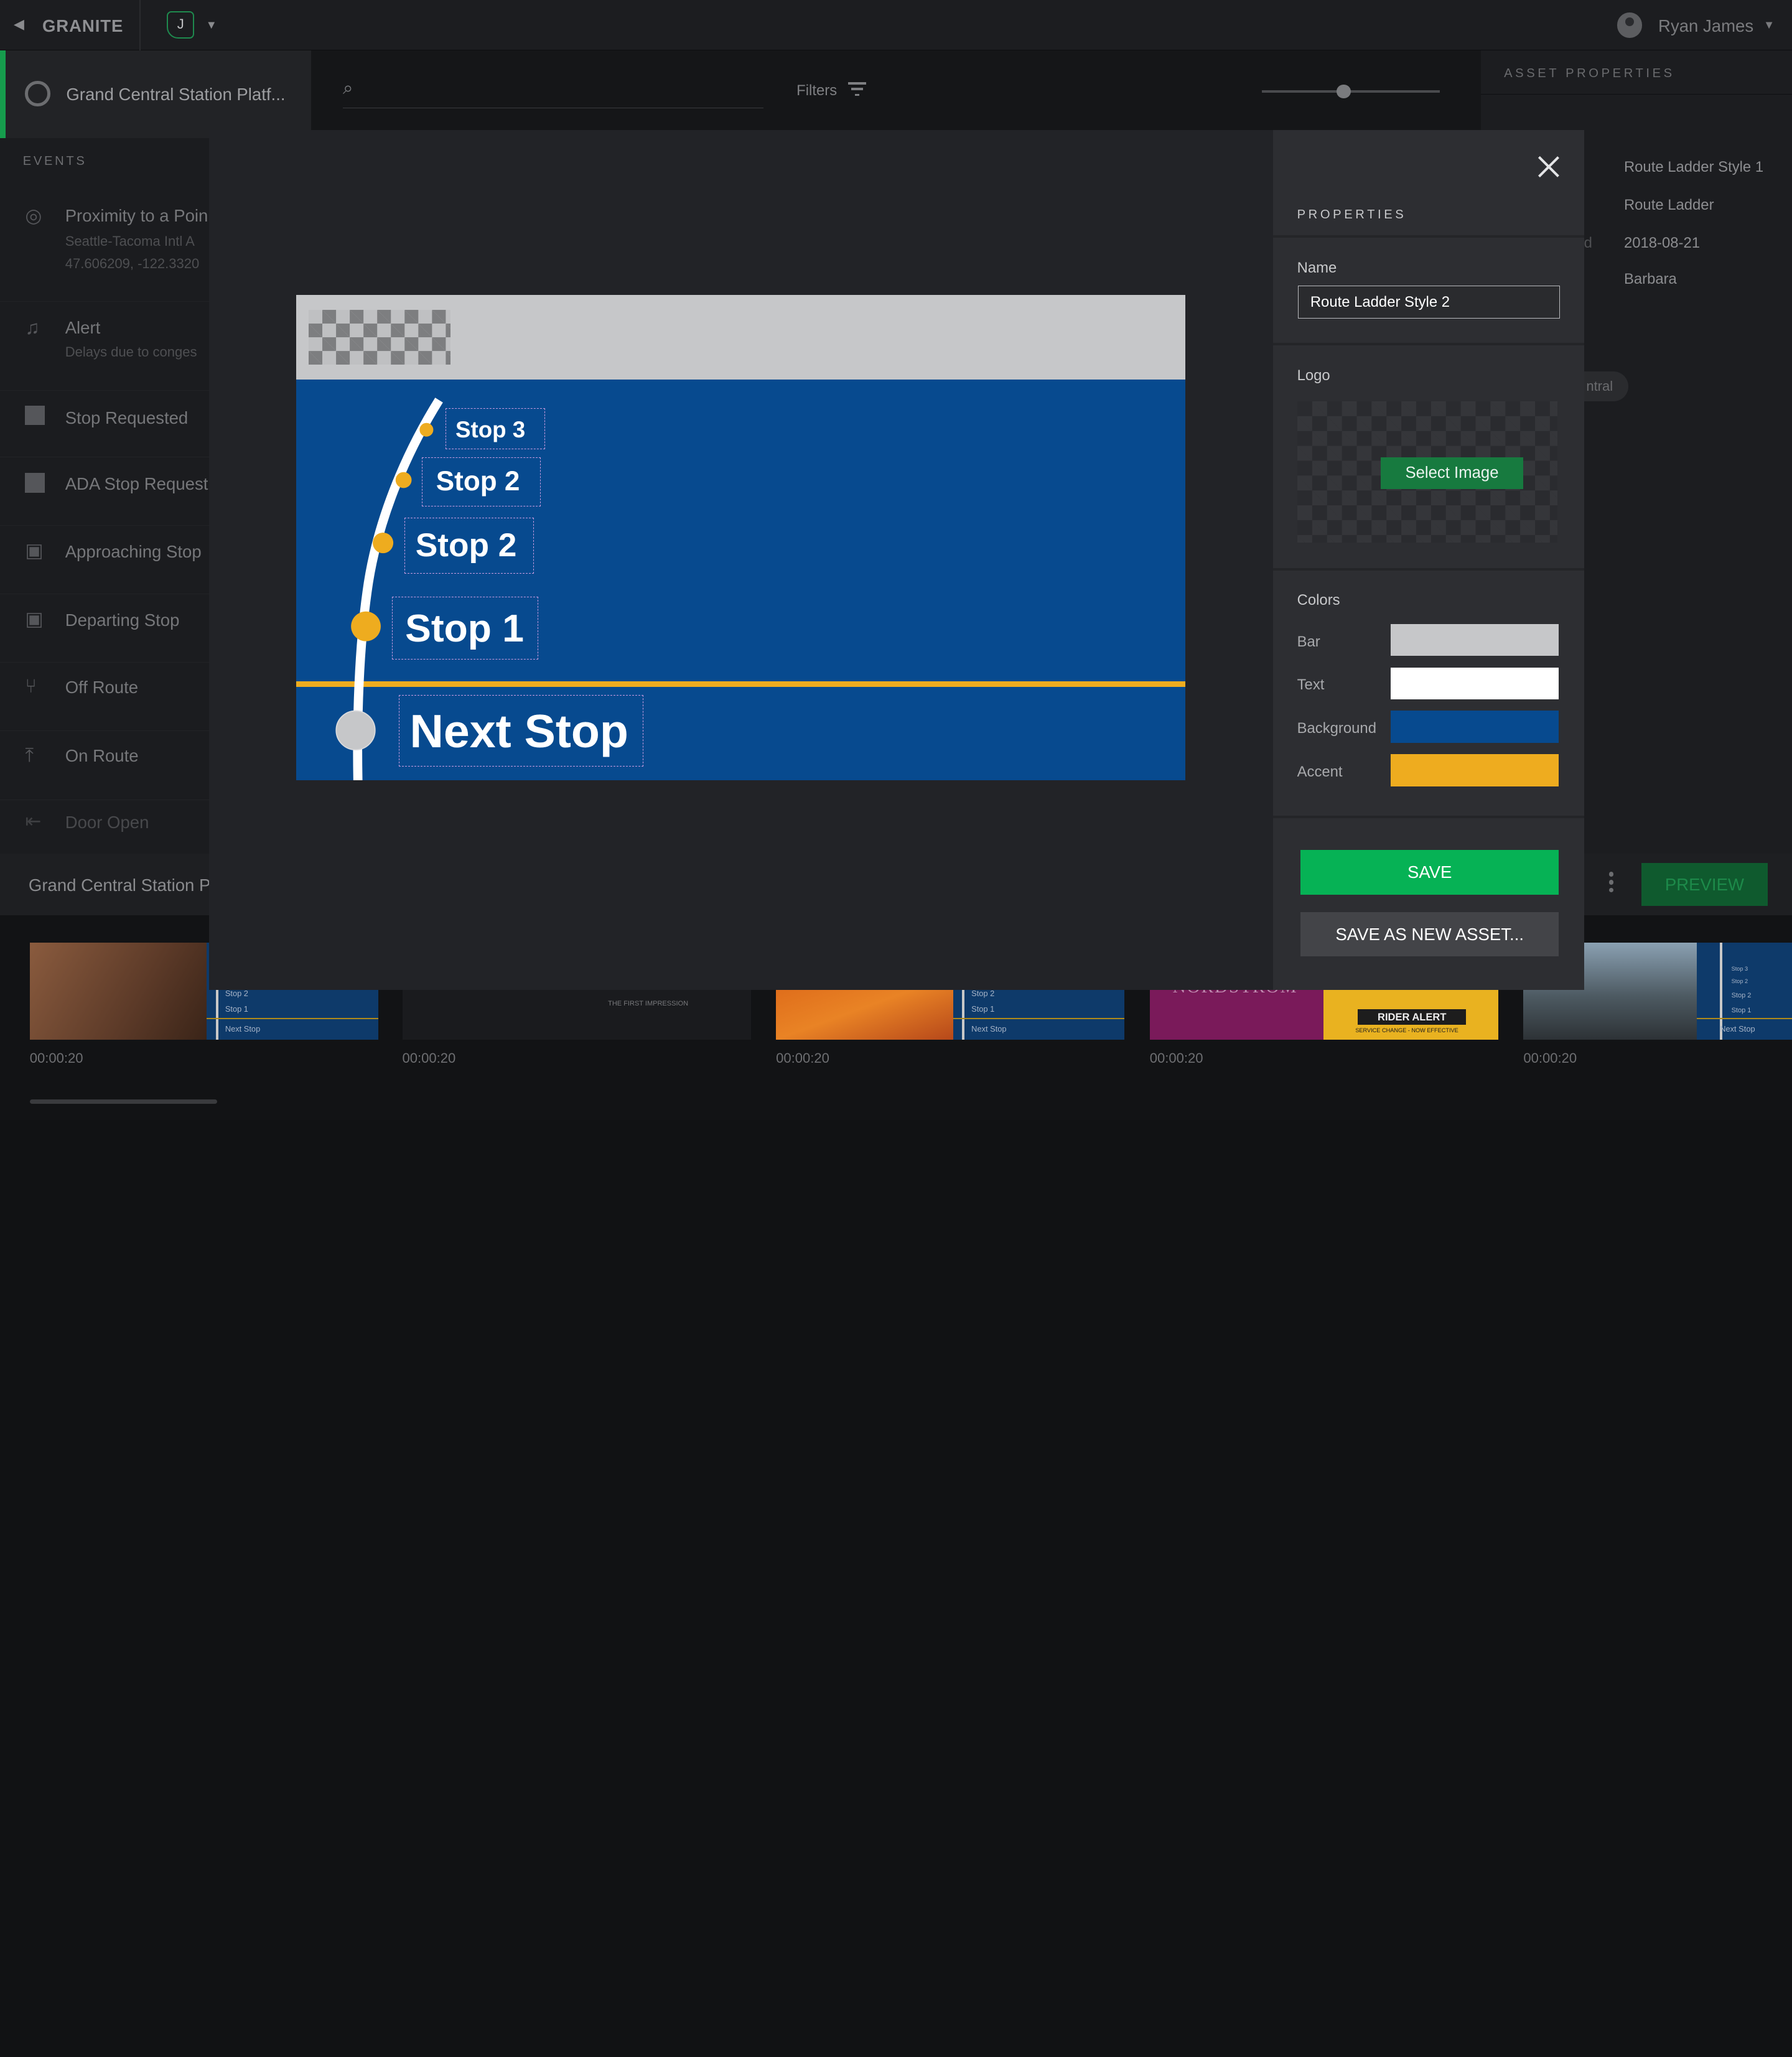 This screenshot has width=1792, height=2057. Describe the element at coordinates (136, 484) in the screenshot. I see `event-label: ADA Stop Request` at that location.